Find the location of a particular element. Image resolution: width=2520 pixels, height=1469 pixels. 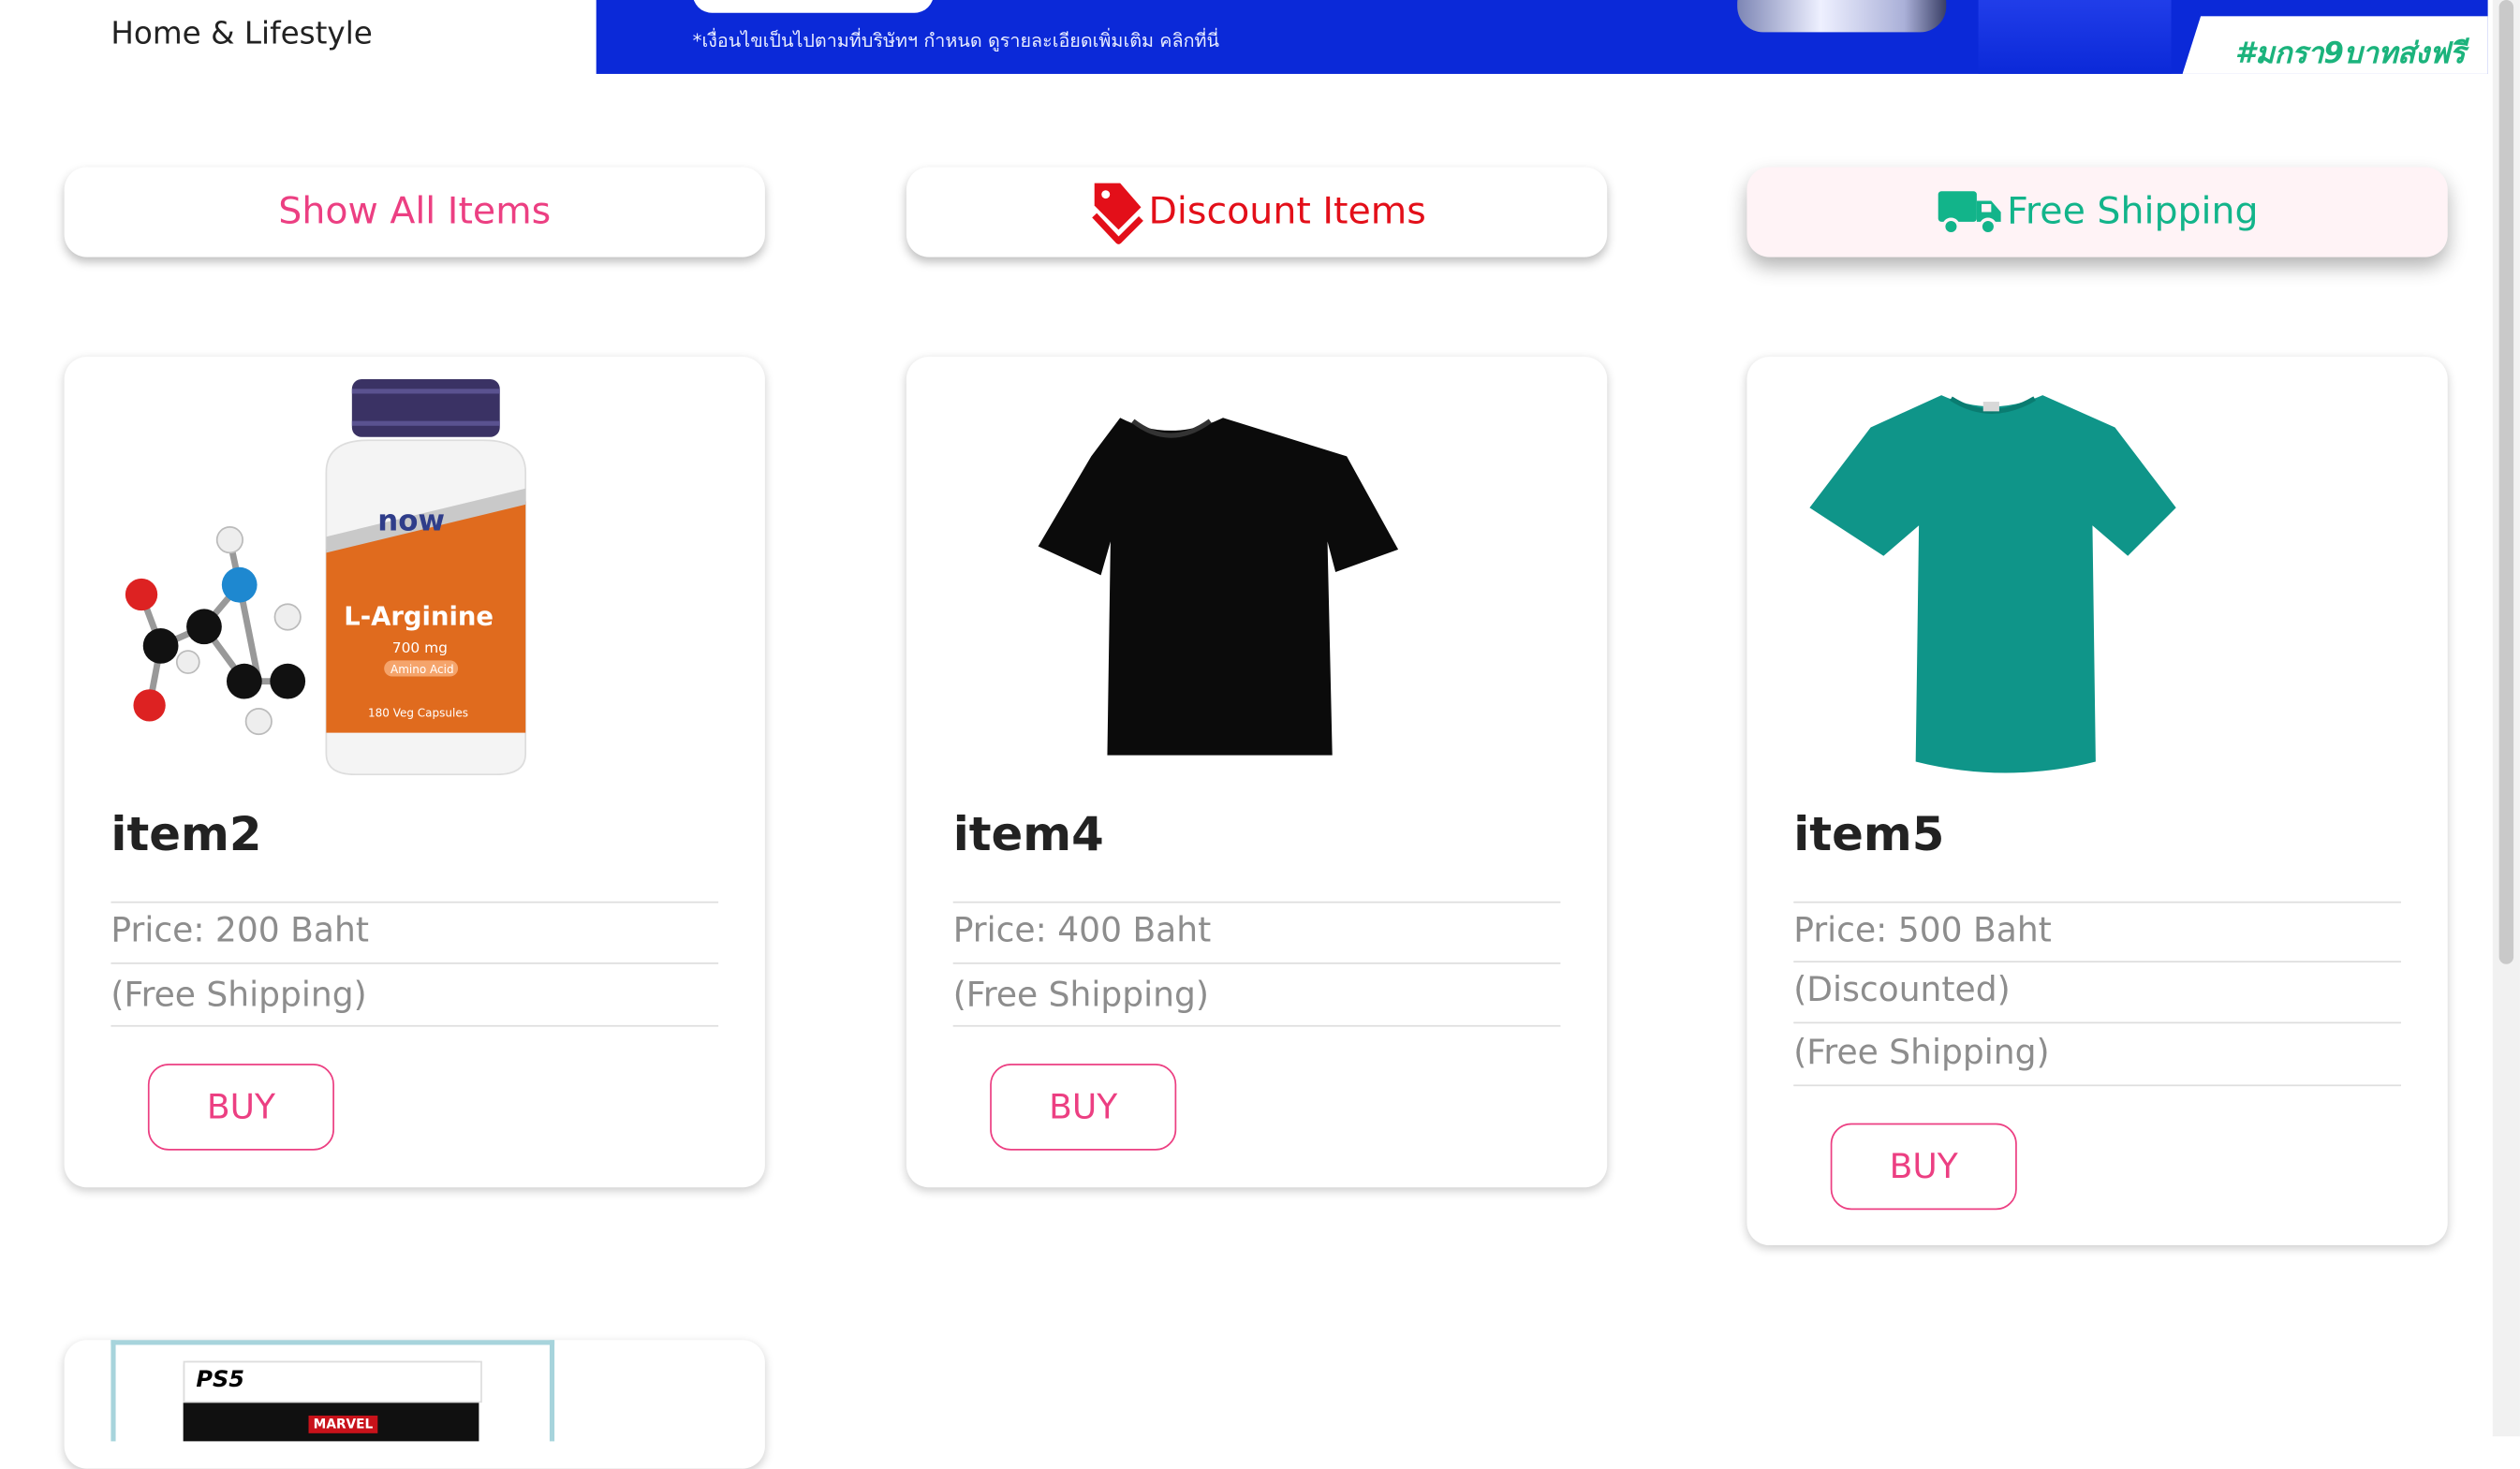

price-tag-icon is located at coordinates (1116, 212).